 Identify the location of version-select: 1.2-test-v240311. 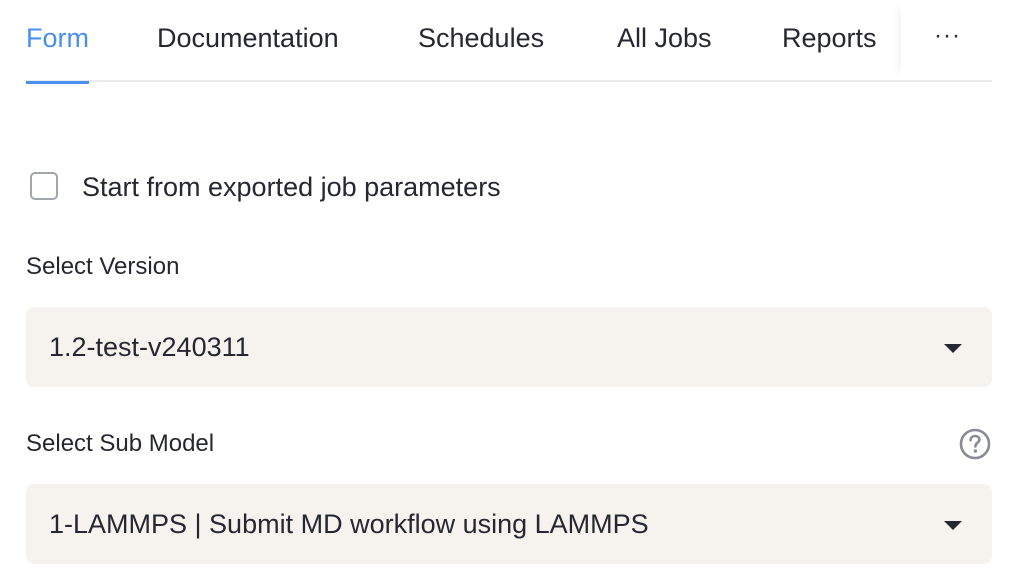
(509, 347).